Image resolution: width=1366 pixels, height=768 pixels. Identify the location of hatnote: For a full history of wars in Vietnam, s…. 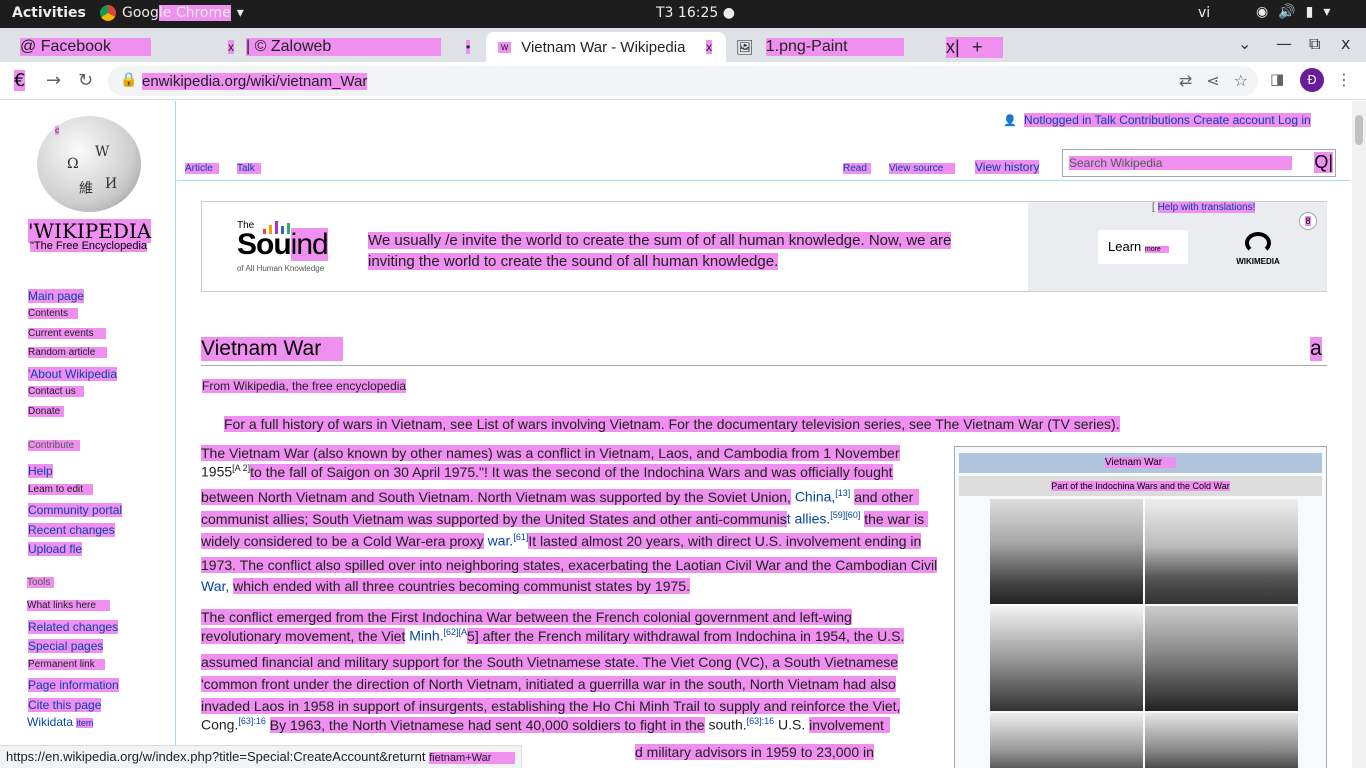
(672, 424).